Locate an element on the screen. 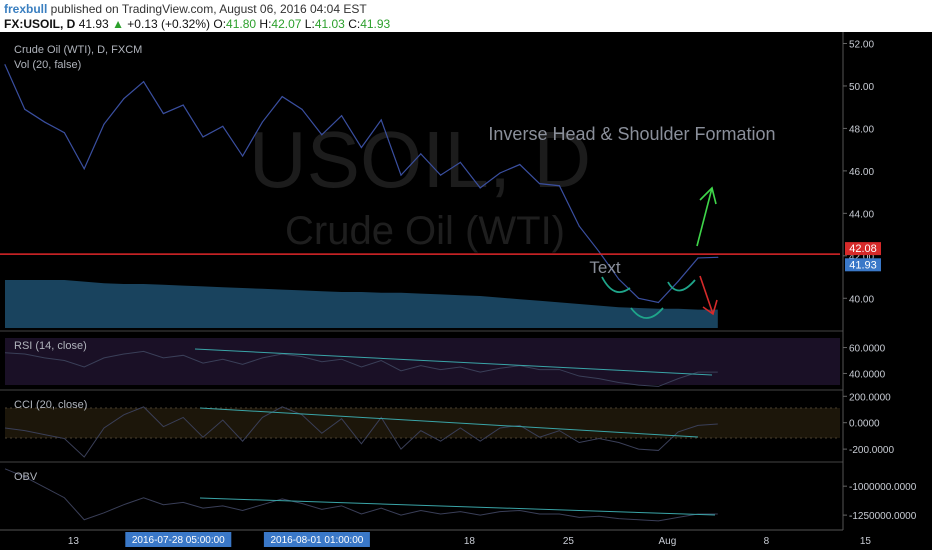 The height and width of the screenshot is (555, 932). low-label: L: is located at coordinates (309, 24).